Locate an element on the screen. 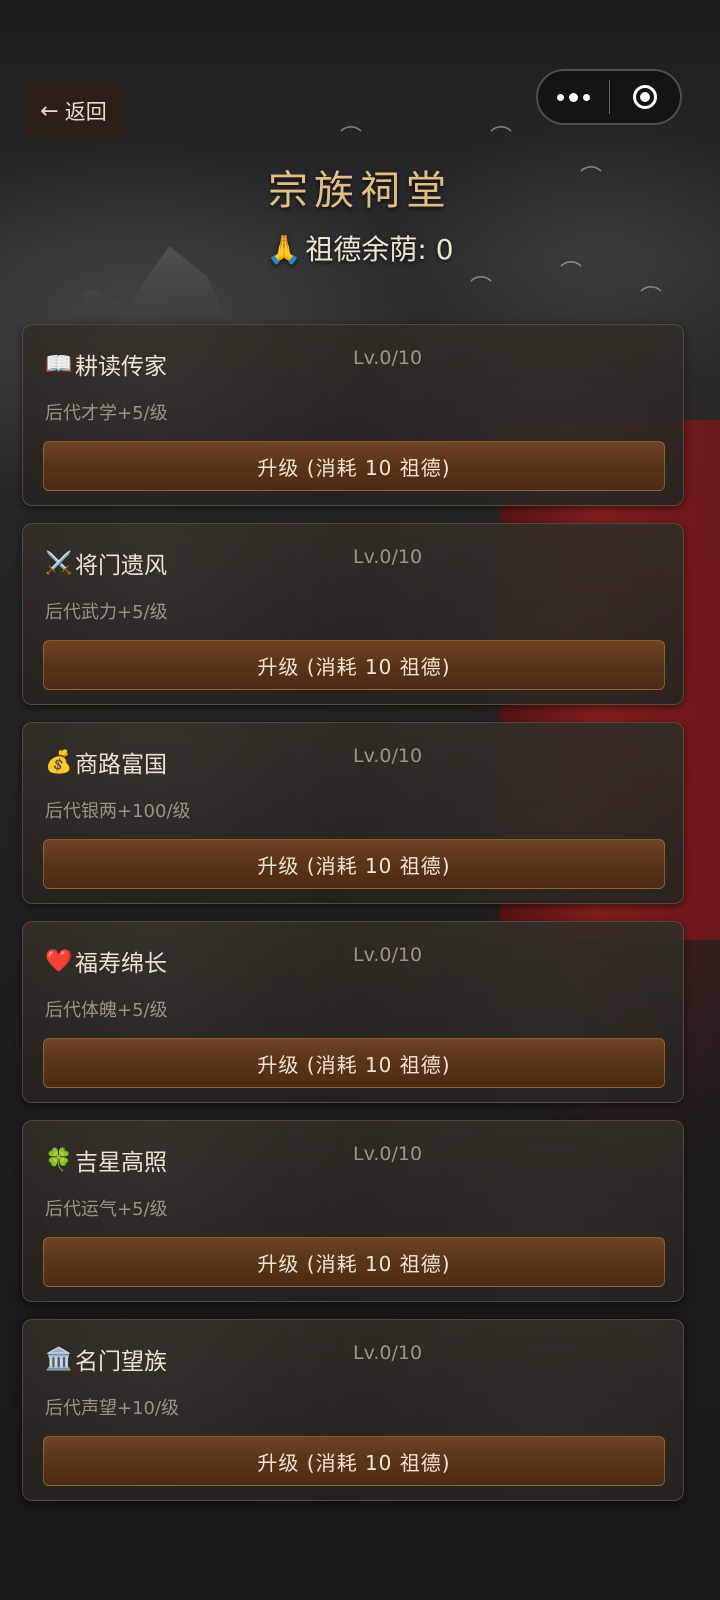 This screenshot has width=720, height=1600. left-arrow-icon: ← is located at coordinates (49, 111).